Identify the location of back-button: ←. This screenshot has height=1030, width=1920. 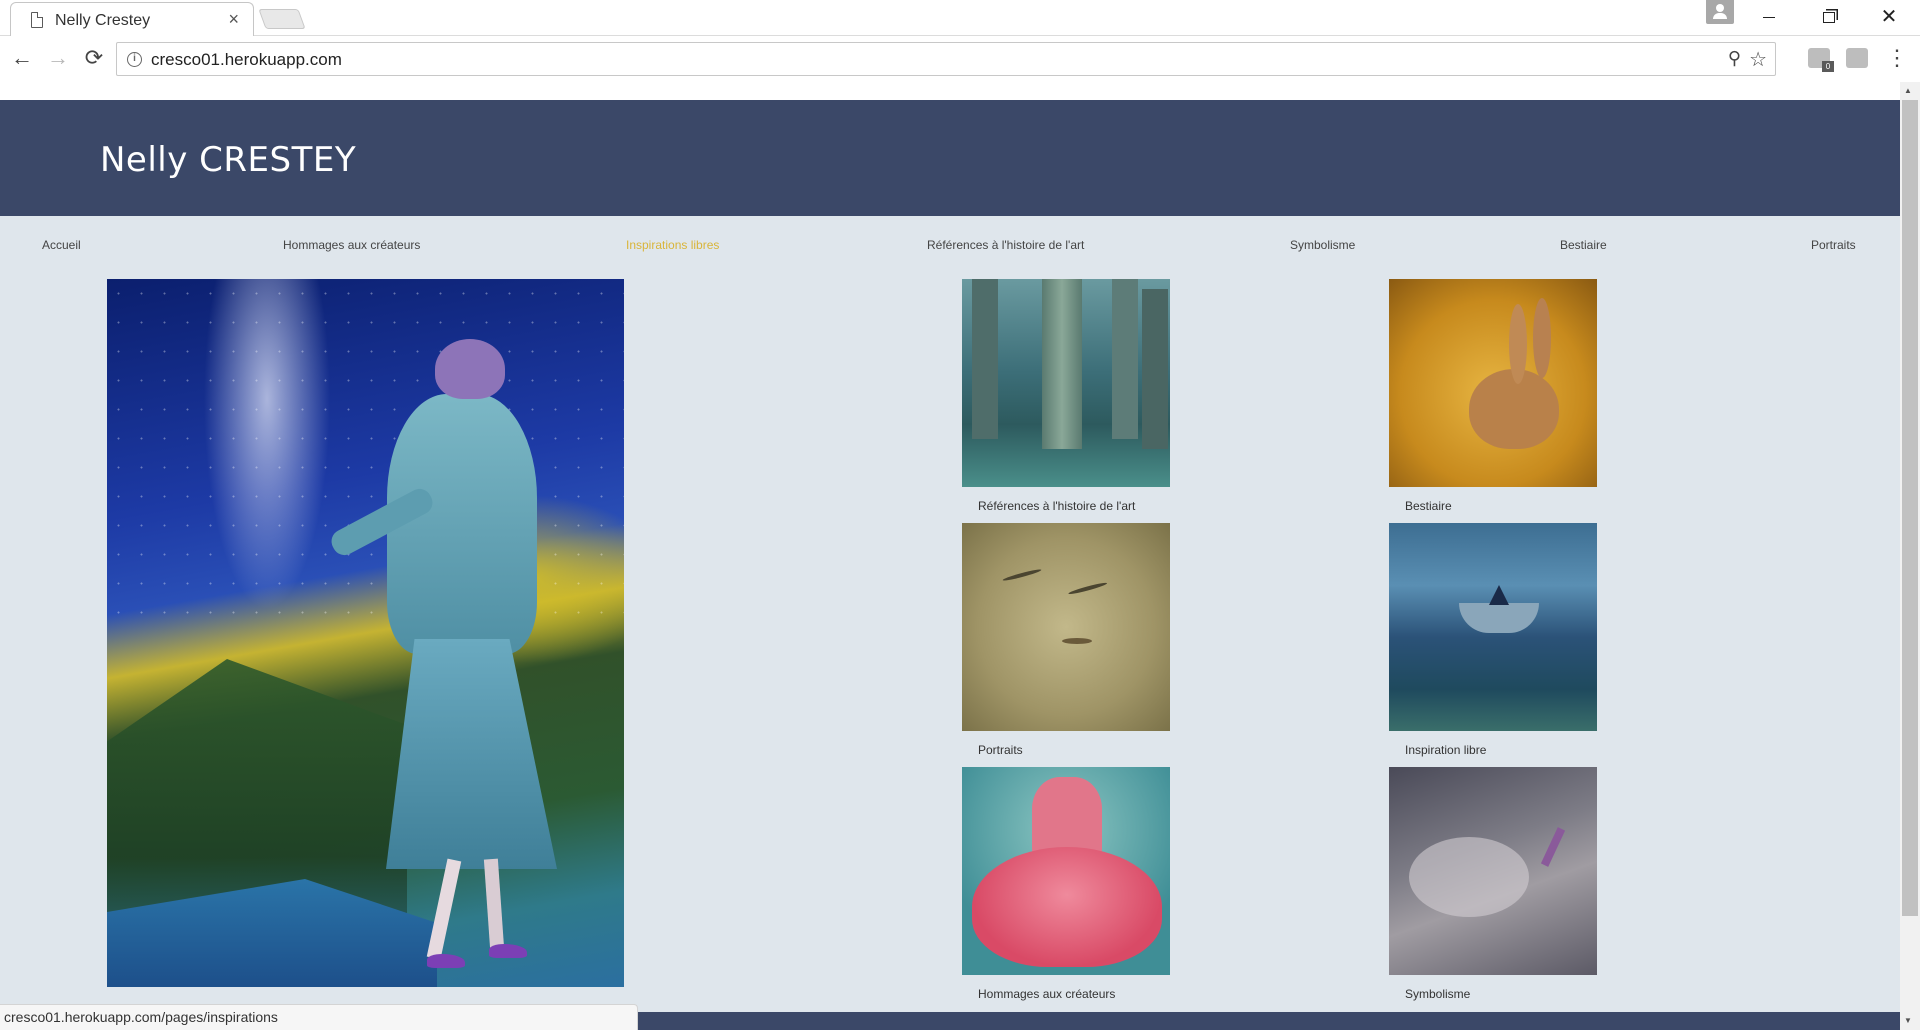
(22, 58).